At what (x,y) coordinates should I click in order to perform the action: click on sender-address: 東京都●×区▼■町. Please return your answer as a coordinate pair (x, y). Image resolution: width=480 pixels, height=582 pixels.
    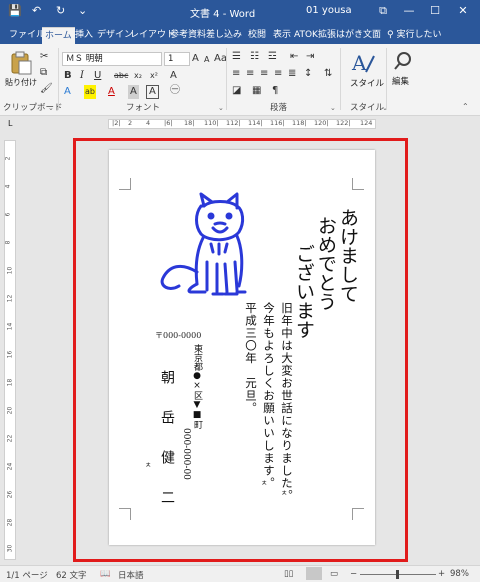
    Looking at the image, I should click on (197, 386).